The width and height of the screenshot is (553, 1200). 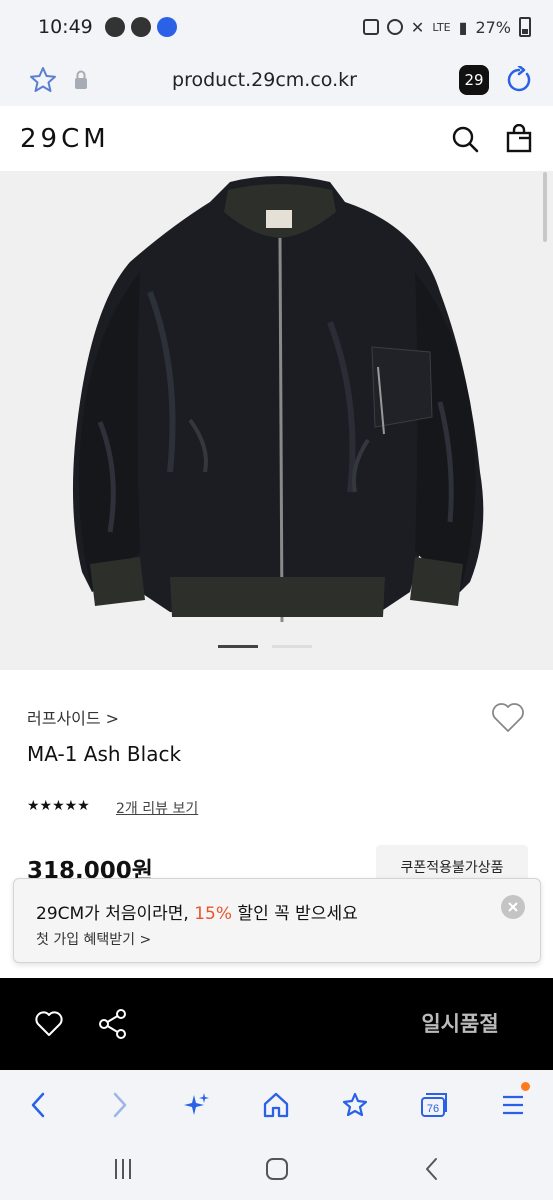 I want to click on tabs-icon: 76, so click(x=434, y=1105).